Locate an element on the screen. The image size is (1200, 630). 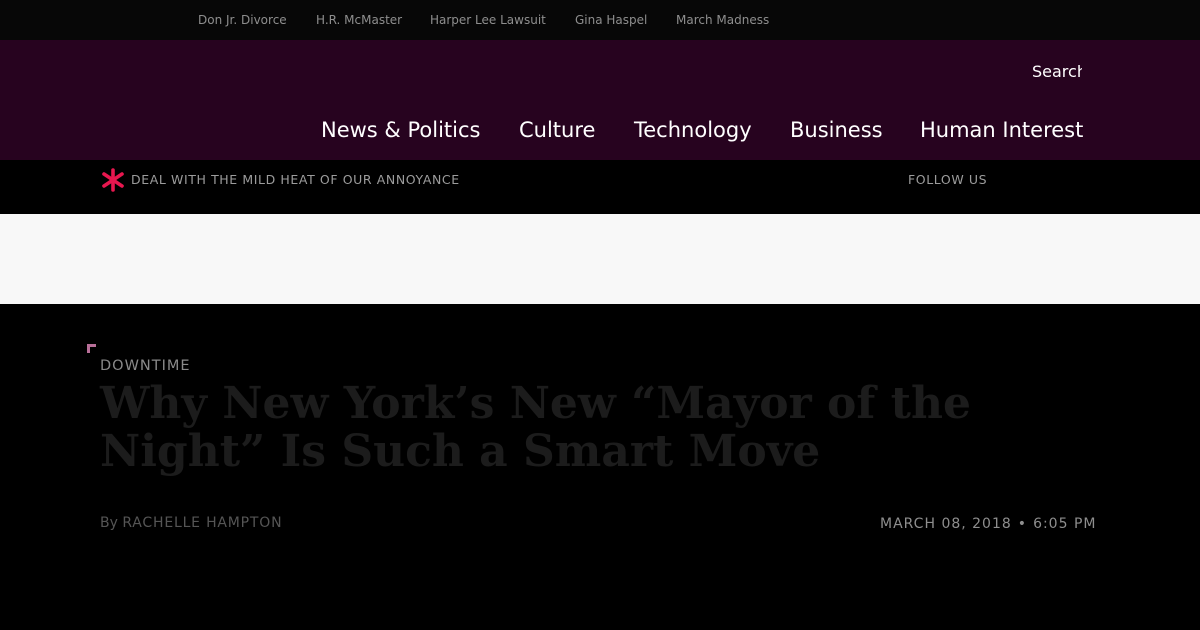
byline-prefix: By is located at coordinates (109, 523).